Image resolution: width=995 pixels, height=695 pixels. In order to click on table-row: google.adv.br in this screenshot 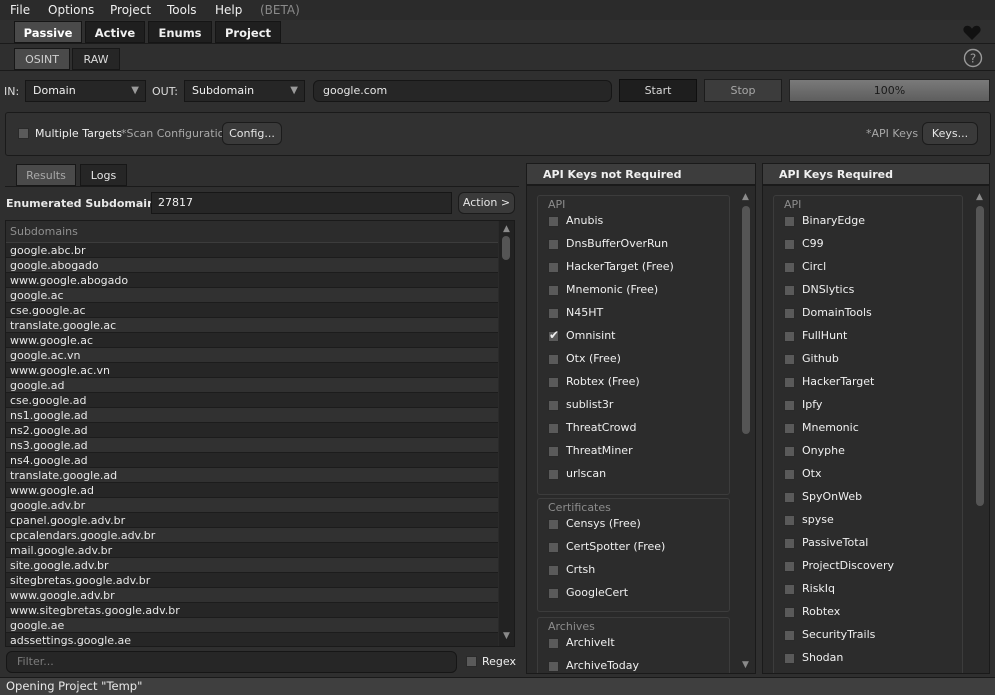, I will do `click(252, 505)`.